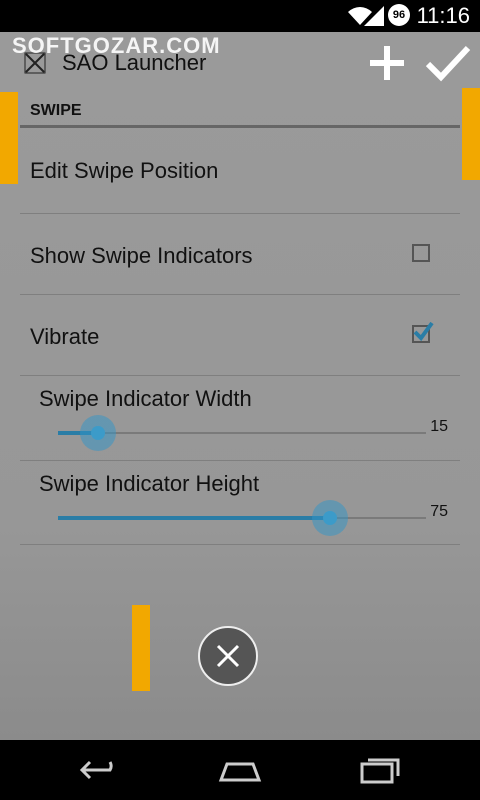 This screenshot has height=800, width=480. I want to click on home-icon, so click(240, 770).